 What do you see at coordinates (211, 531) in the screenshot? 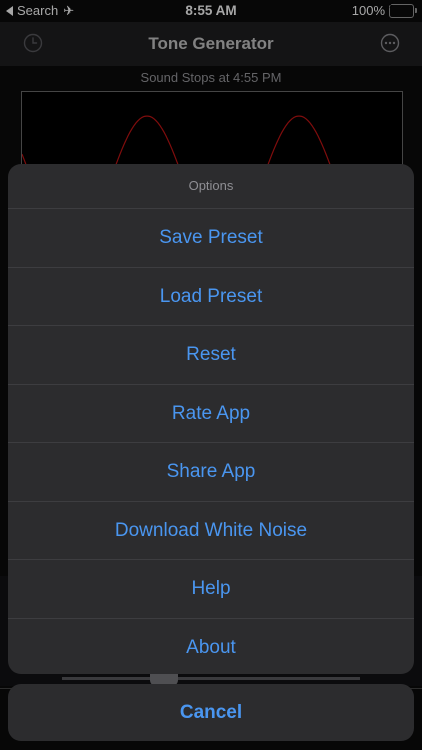
I see `download-white-noise-button: Download White Noise` at bounding box center [211, 531].